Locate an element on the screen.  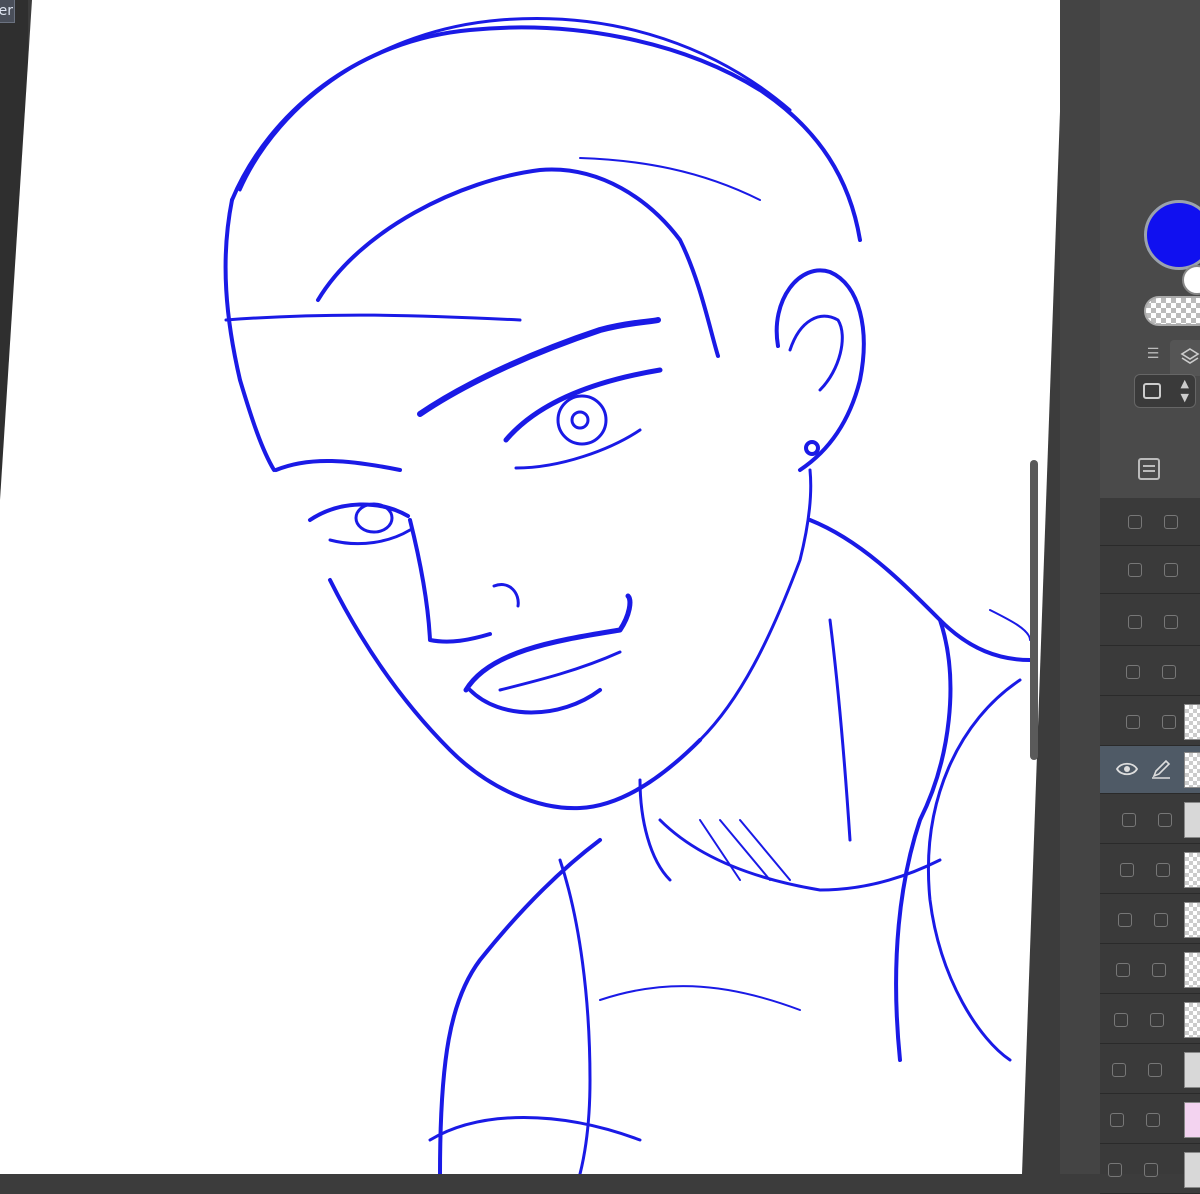
blend-mode-select: ▲ ▼ is located at coordinates (1165, 391).